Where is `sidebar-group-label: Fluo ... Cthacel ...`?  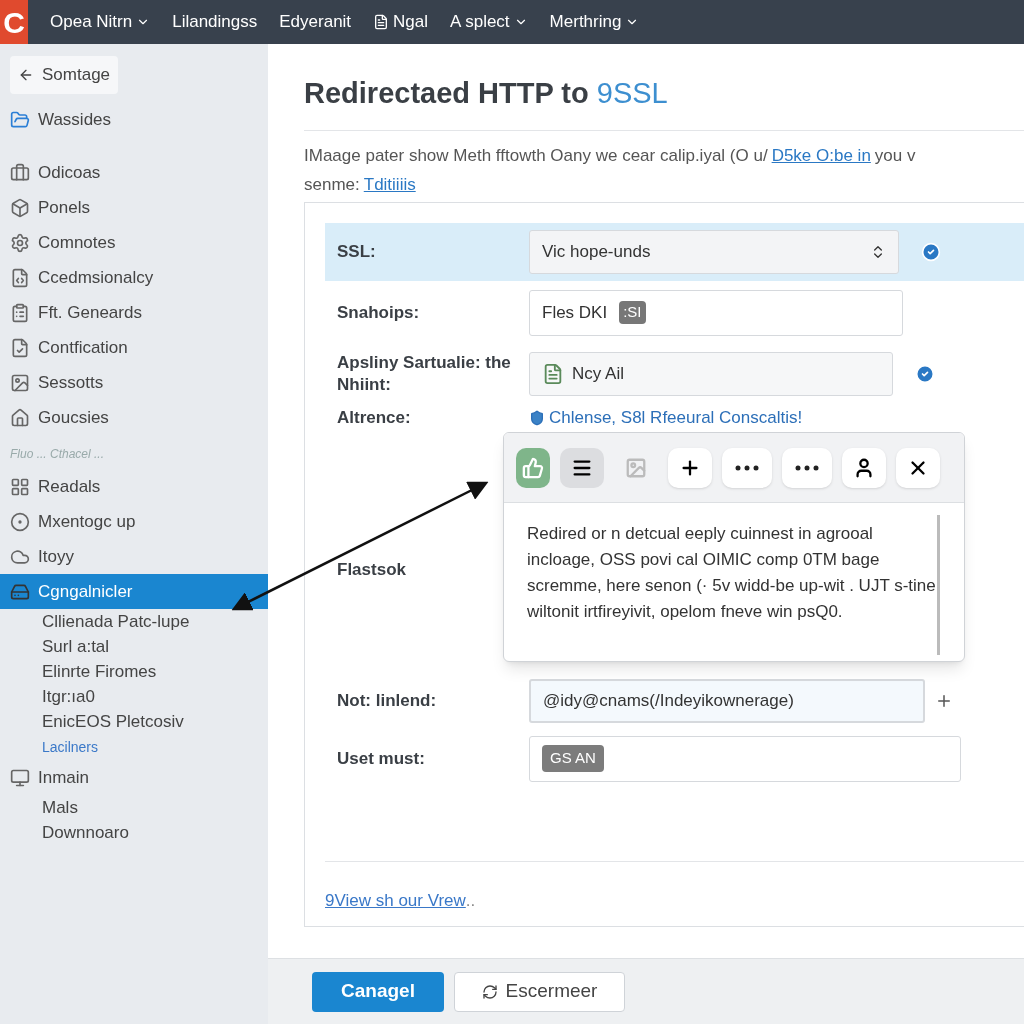
sidebar-group-label: Fluo ... Cthacel ... is located at coordinates (58, 454).